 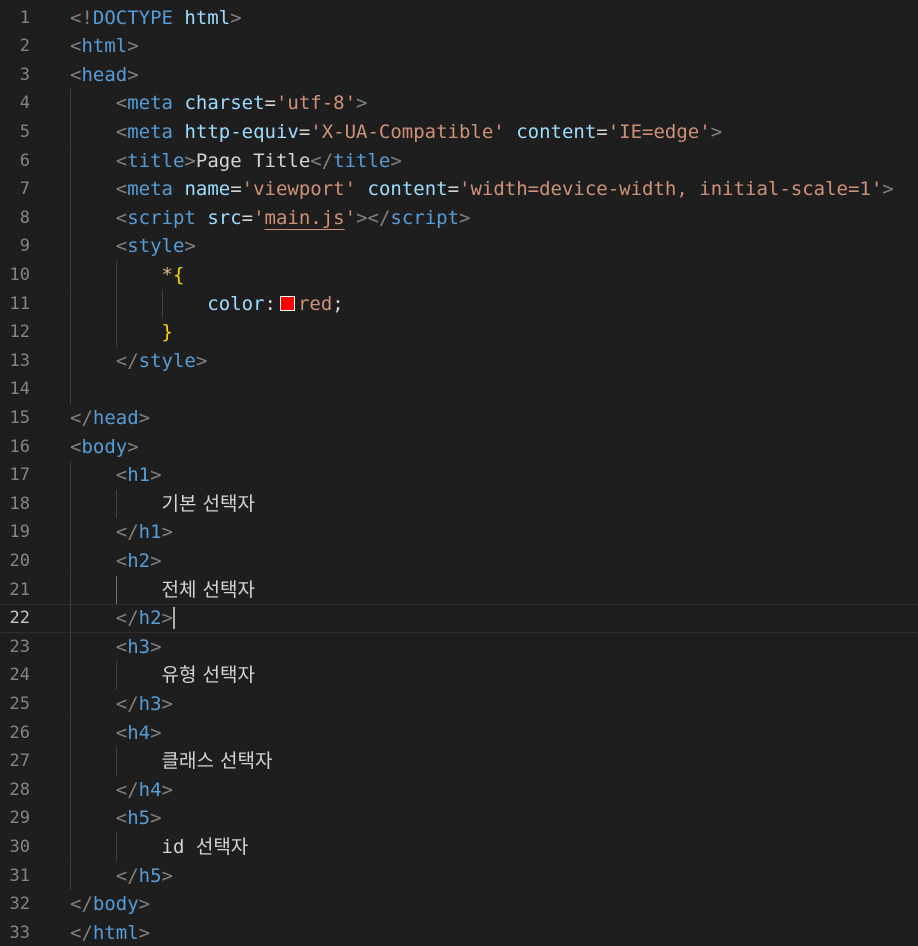 I want to click on code-line: 23 <h3>, so click(x=459, y=647).